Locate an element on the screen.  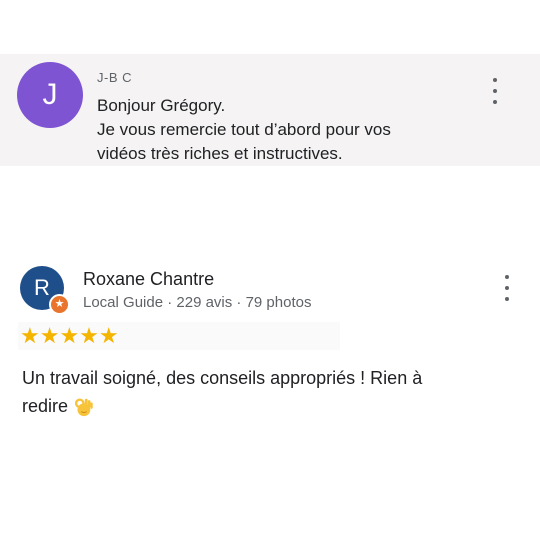
local-guide-star-icon: ★ is located at coordinates (59, 304).